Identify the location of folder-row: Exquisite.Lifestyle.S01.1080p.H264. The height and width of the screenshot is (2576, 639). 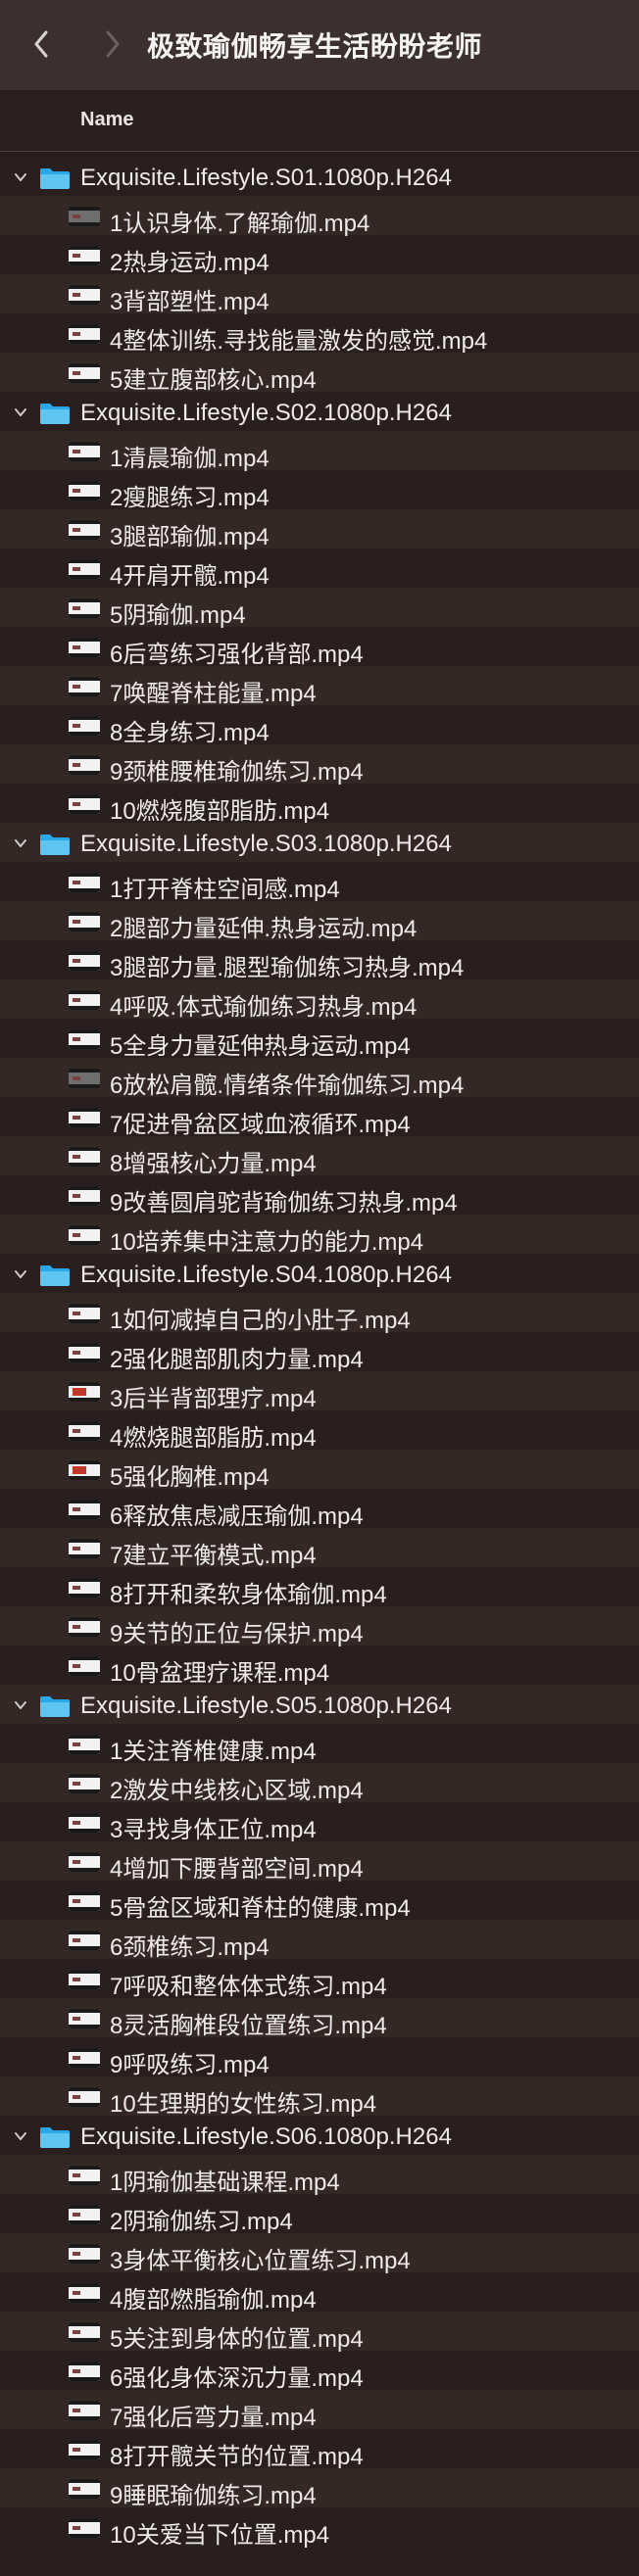
(319, 177).